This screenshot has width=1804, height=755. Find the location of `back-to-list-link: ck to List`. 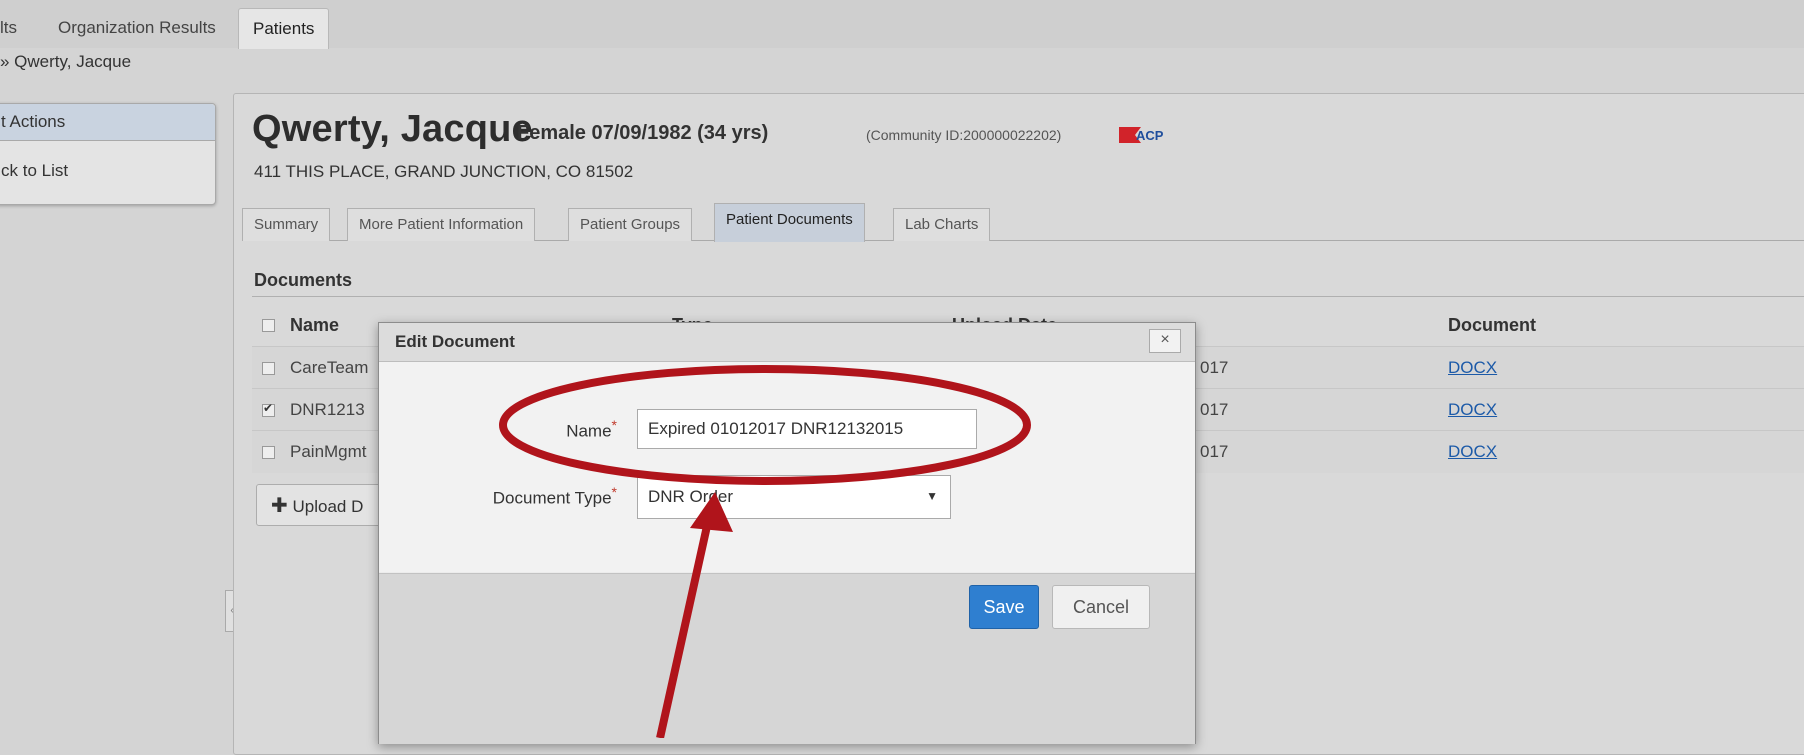

back-to-list-link: ck to List is located at coordinates (107, 171).